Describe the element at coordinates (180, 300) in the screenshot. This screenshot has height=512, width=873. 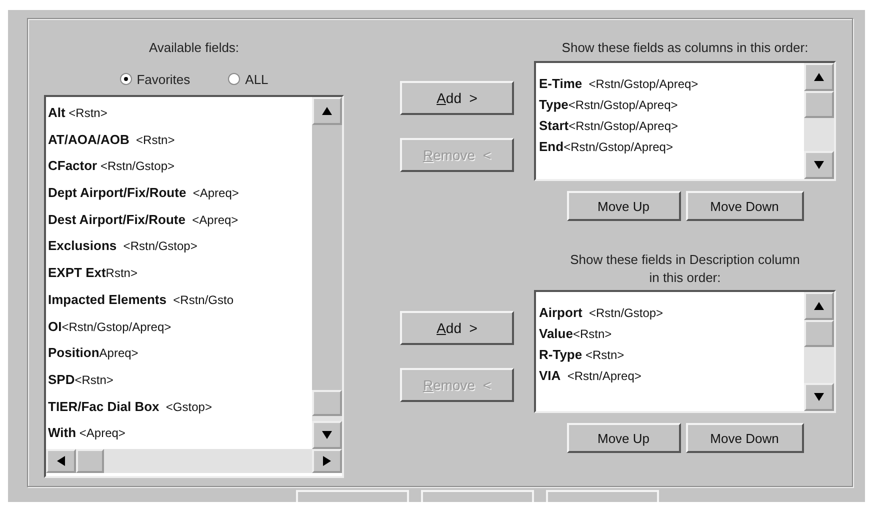
I see `list-item: Impacted Elements <Rstn/Gsto` at that location.